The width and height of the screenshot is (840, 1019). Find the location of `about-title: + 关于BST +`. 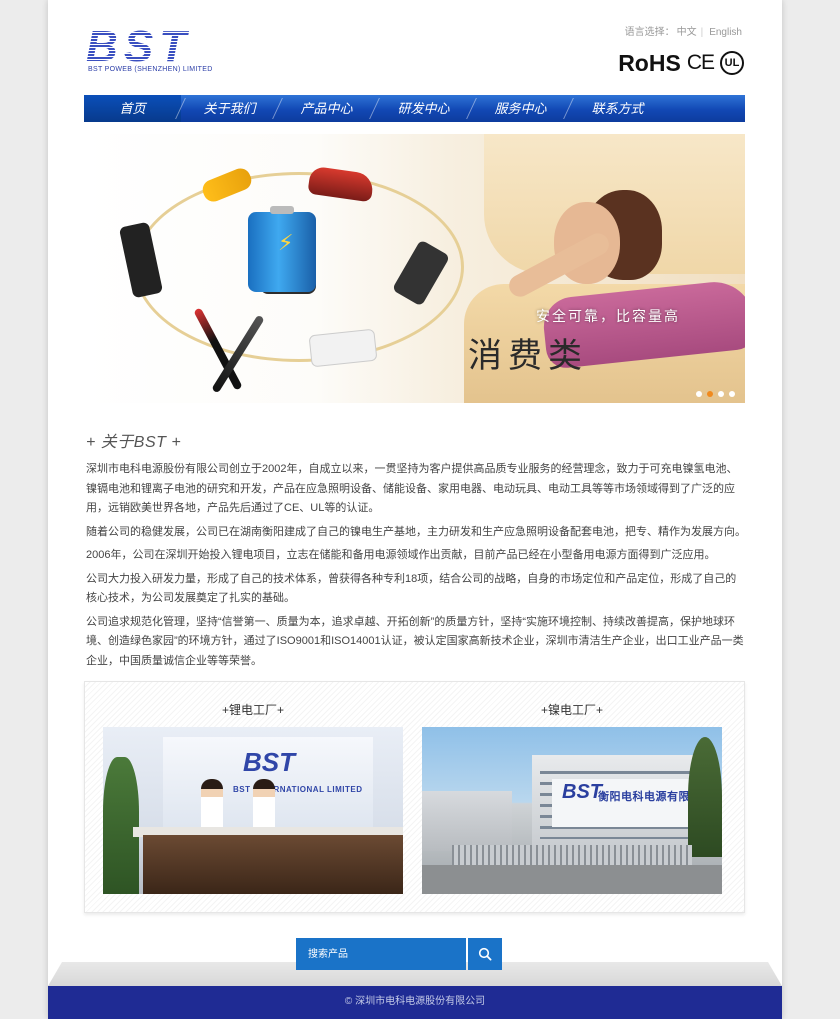

about-title: + 关于BST + is located at coordinates (134, 442).